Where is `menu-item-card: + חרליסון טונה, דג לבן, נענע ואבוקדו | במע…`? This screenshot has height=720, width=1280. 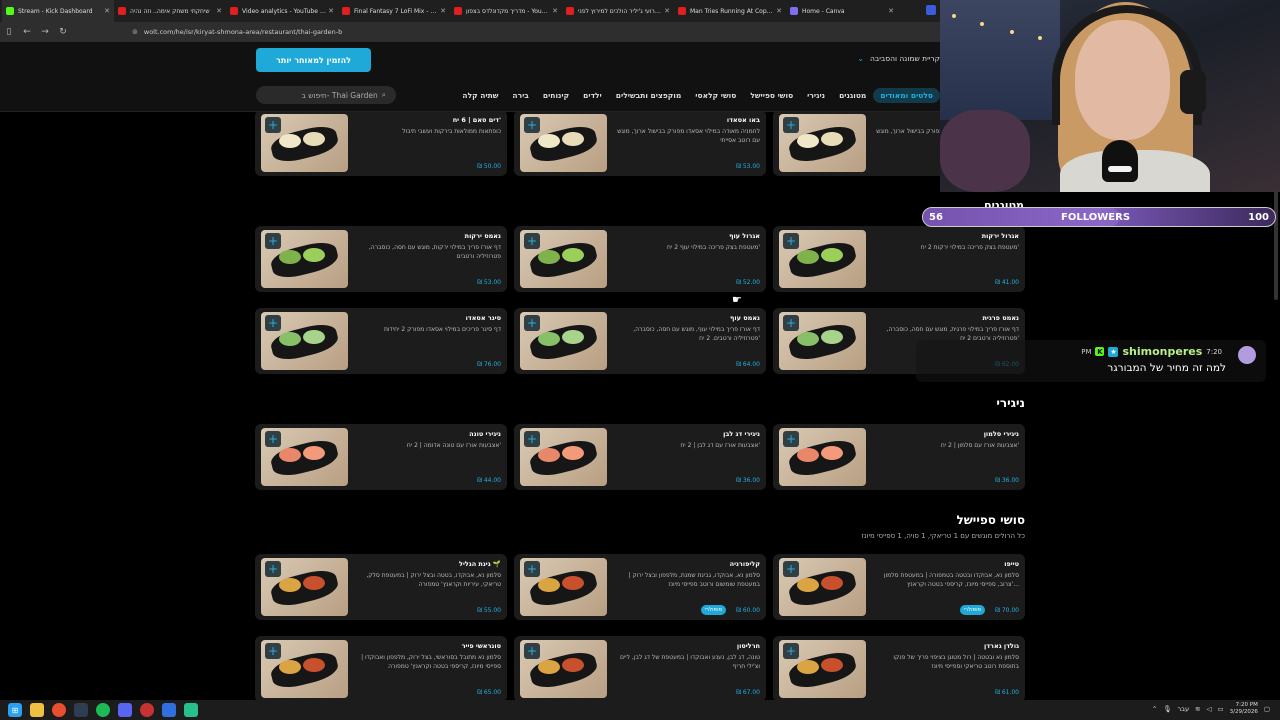 menu-item-card: + חרליסון טונה, דג לבן, נענע ואבוקדו | במע… is located at coordinates (640, 668).